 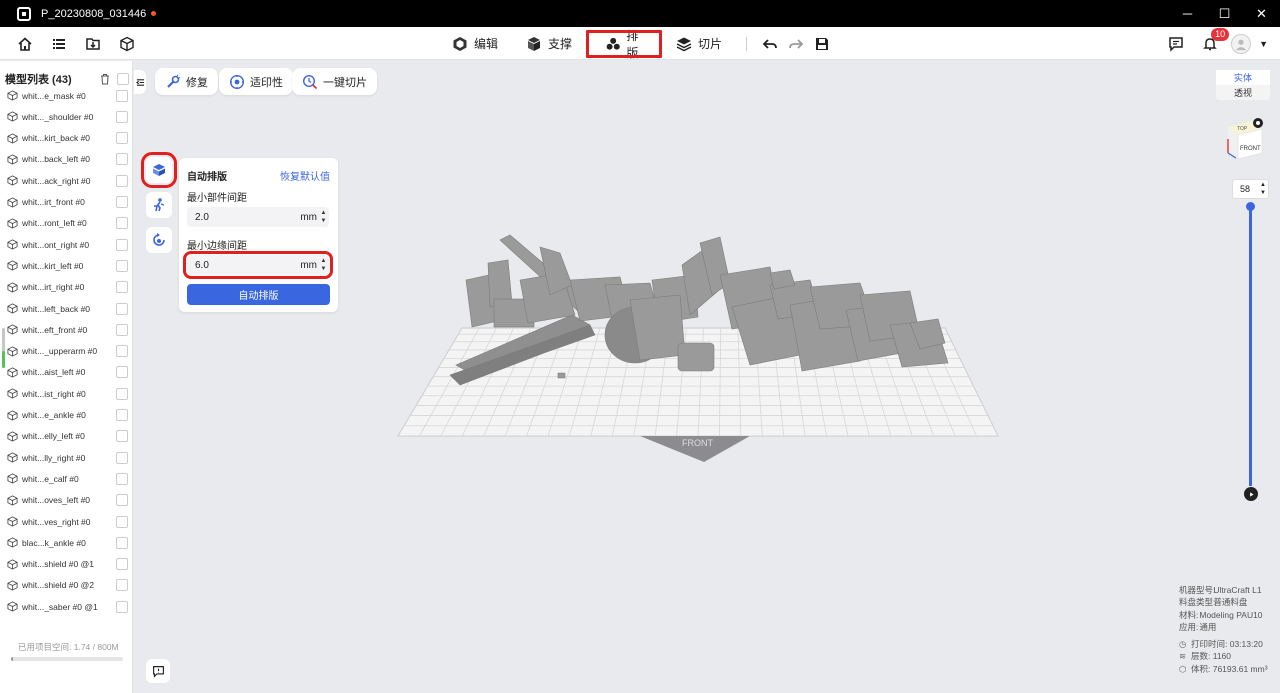 I want to click on list-item: whit...ves_right #0, so click(x=66, y=521).